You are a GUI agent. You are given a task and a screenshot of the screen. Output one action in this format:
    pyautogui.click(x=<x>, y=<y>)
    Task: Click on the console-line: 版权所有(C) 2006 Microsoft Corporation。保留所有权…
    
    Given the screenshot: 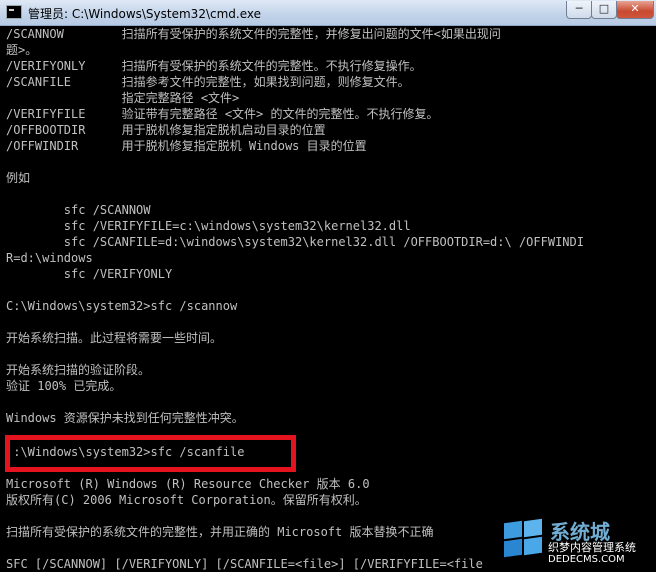 What is the action you would take?
    pyautogui.click(x=186, y=500)
    